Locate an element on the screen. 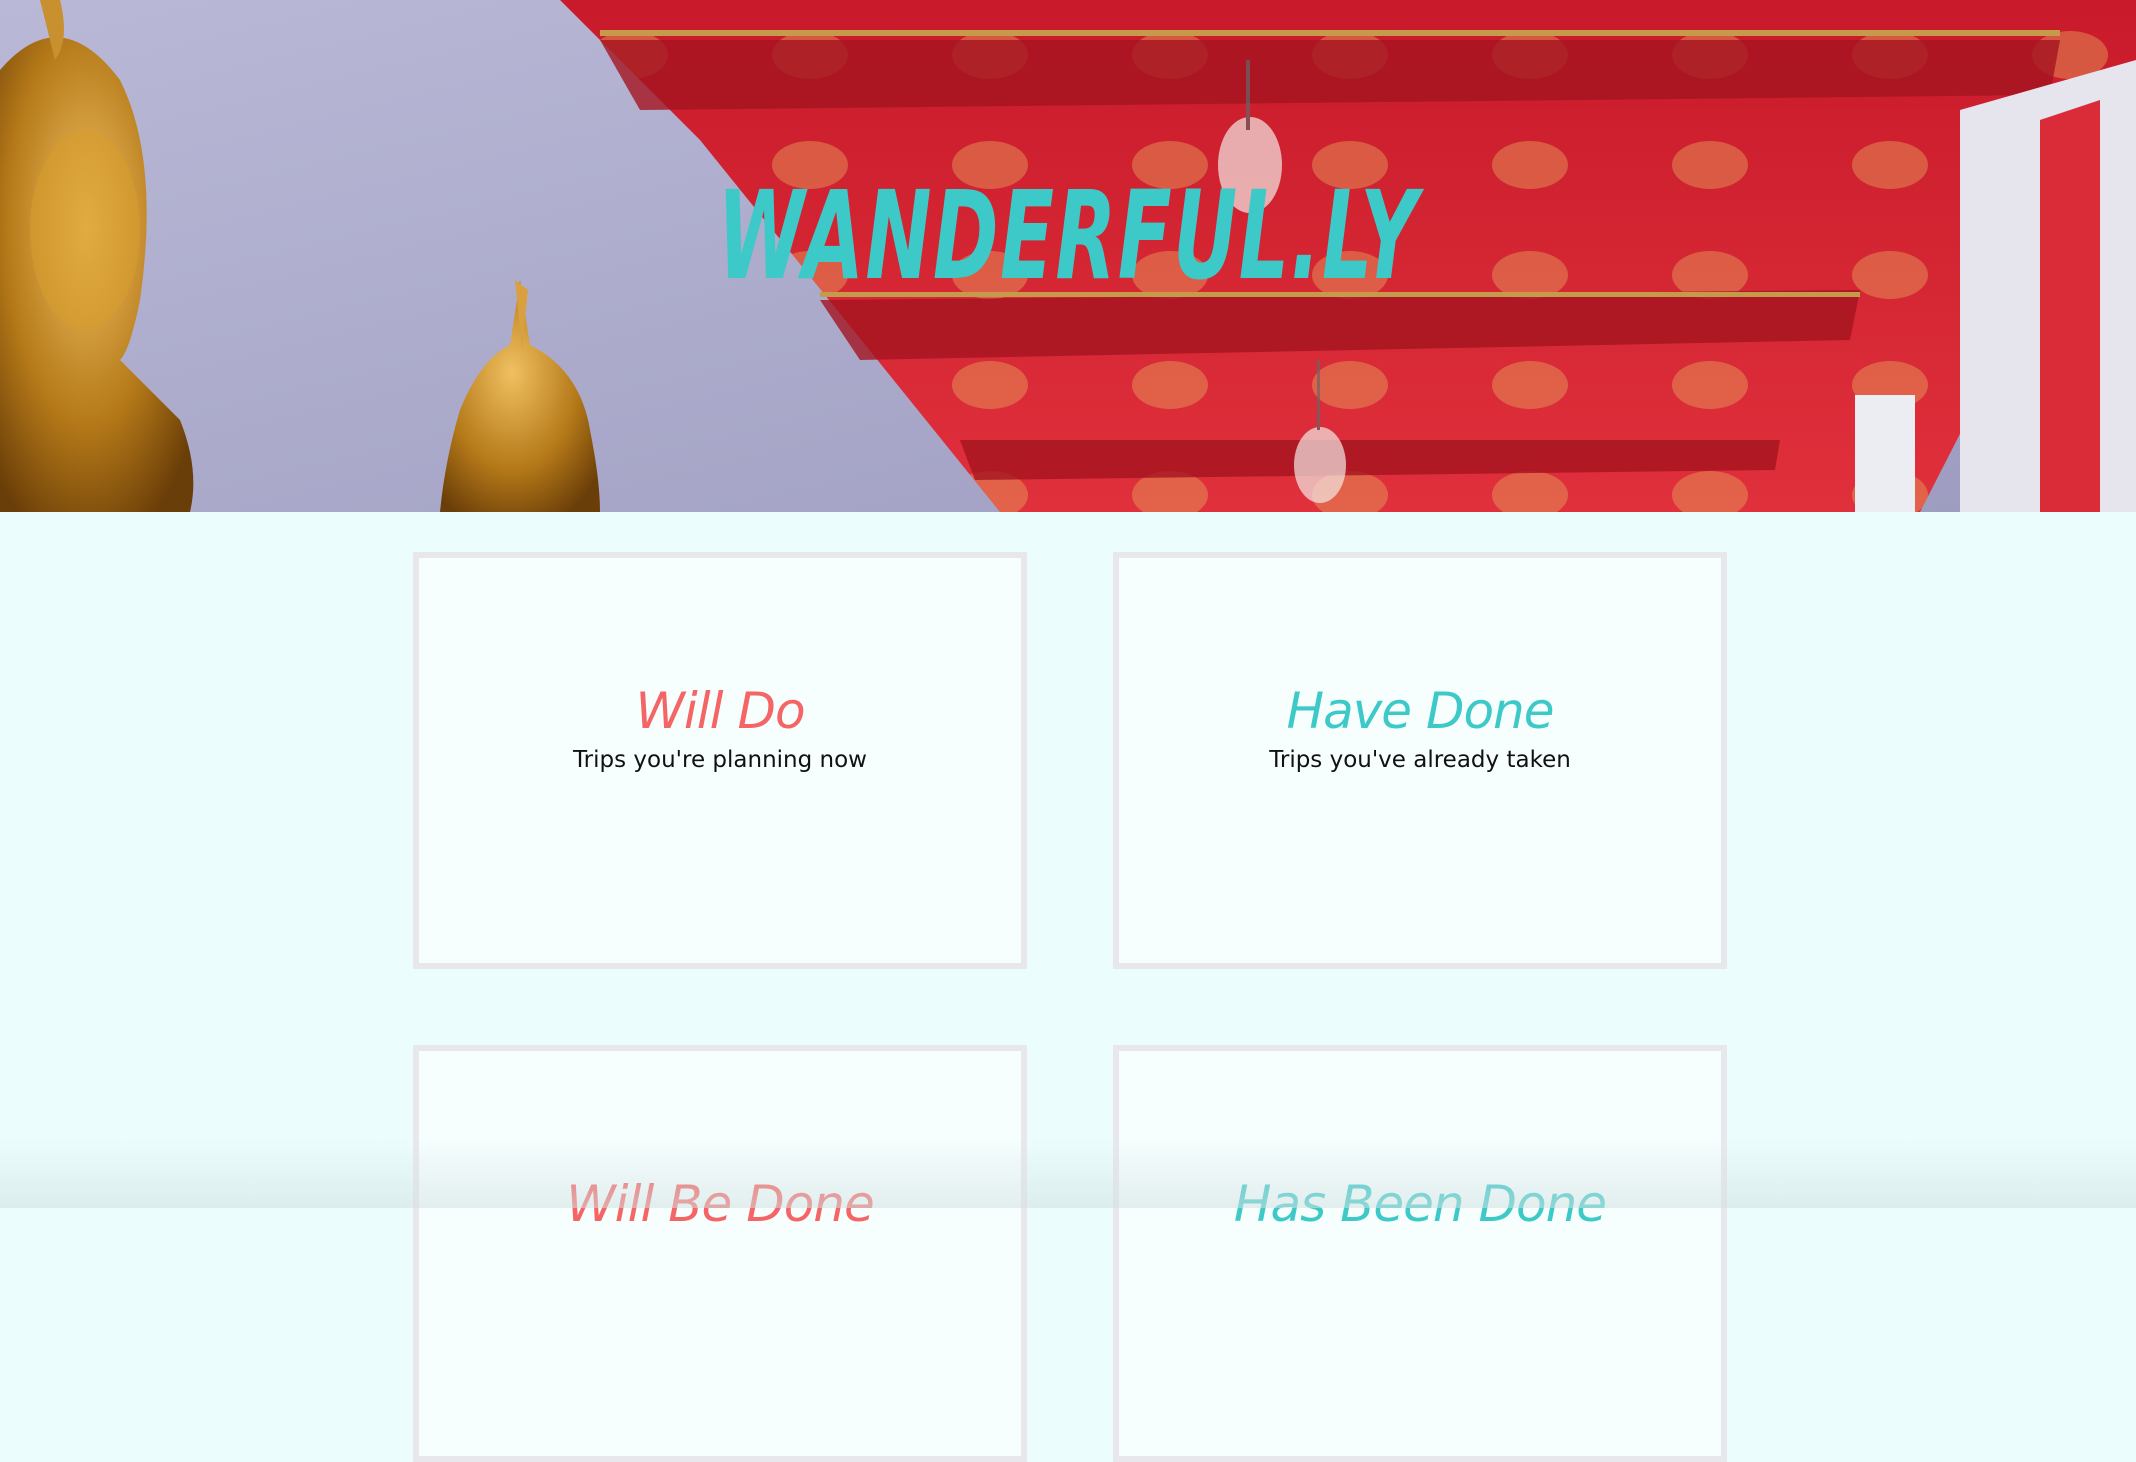 The width and height of the screenshot is (2136, 1462). card-subtitle: Trips you've already taken is located at coordinates (1420, 760).